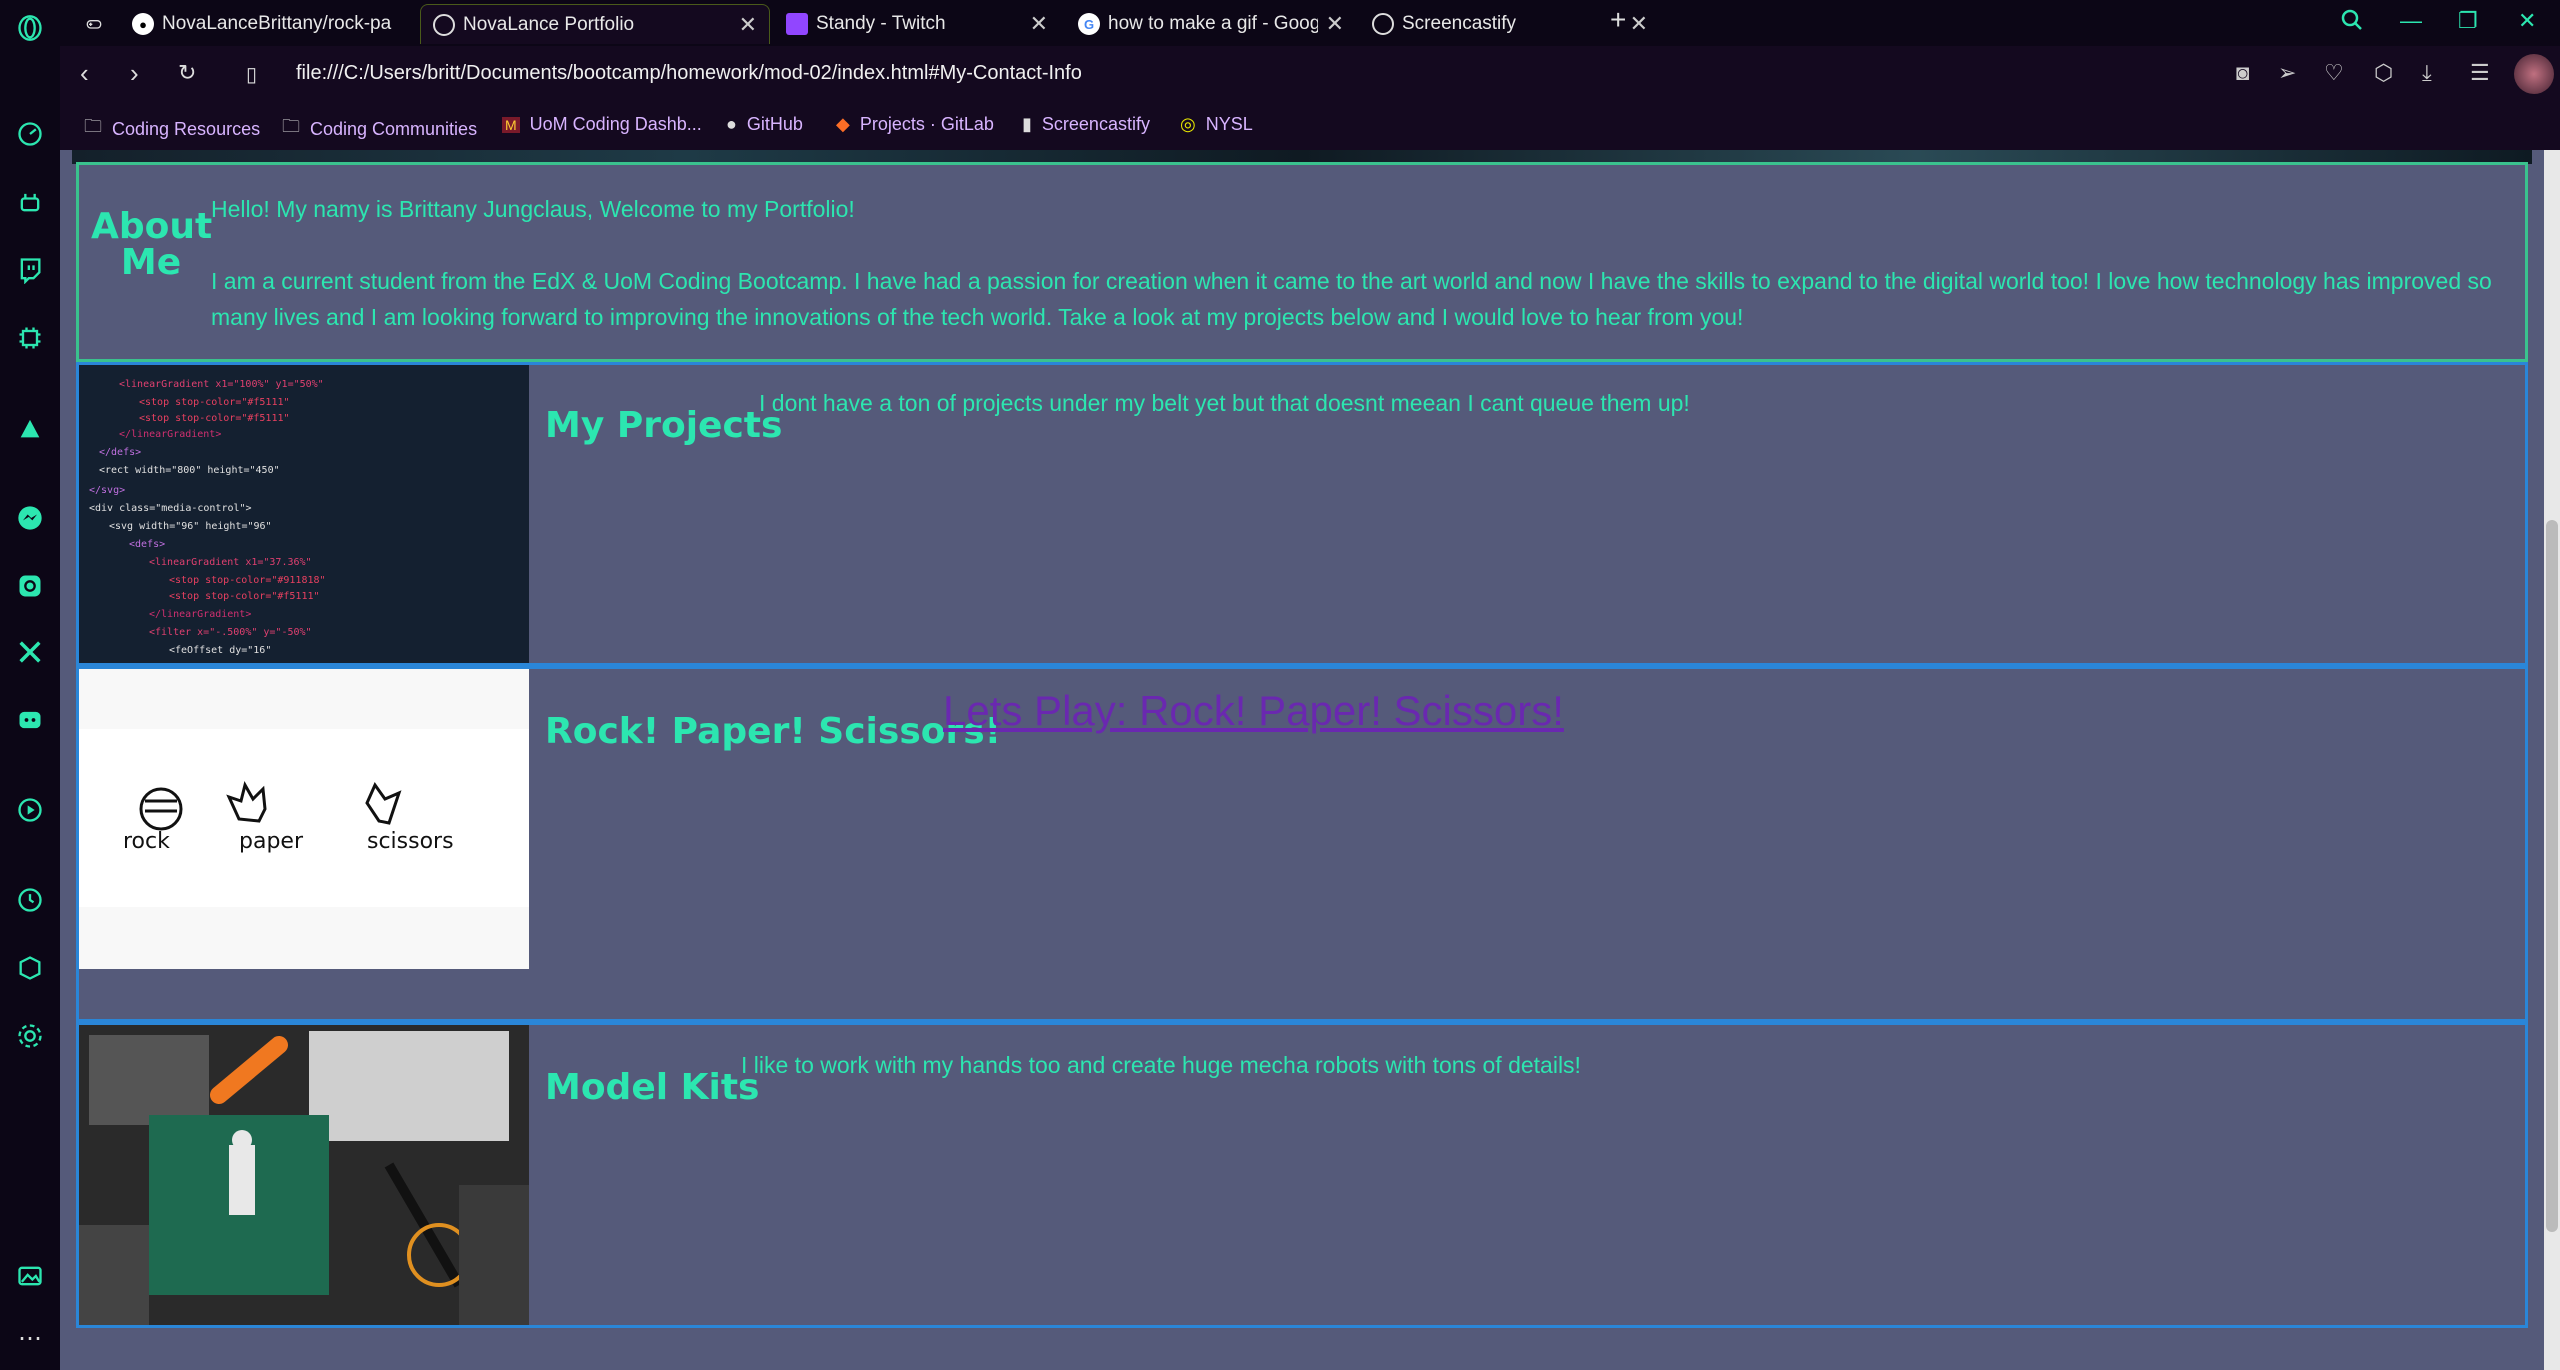  I want to click on bookmark-coding-communities: 🗀 Coding Communities, so click(379, 129).